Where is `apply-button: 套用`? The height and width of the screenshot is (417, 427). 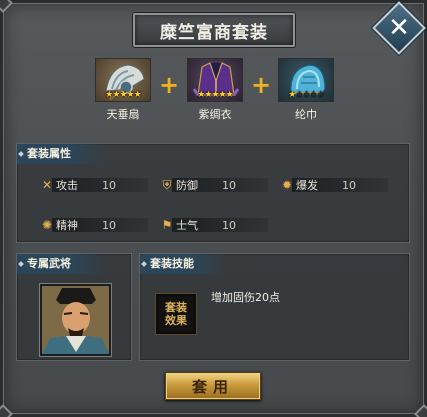 apply-button: 套用 is located at coordinates (213, 386).